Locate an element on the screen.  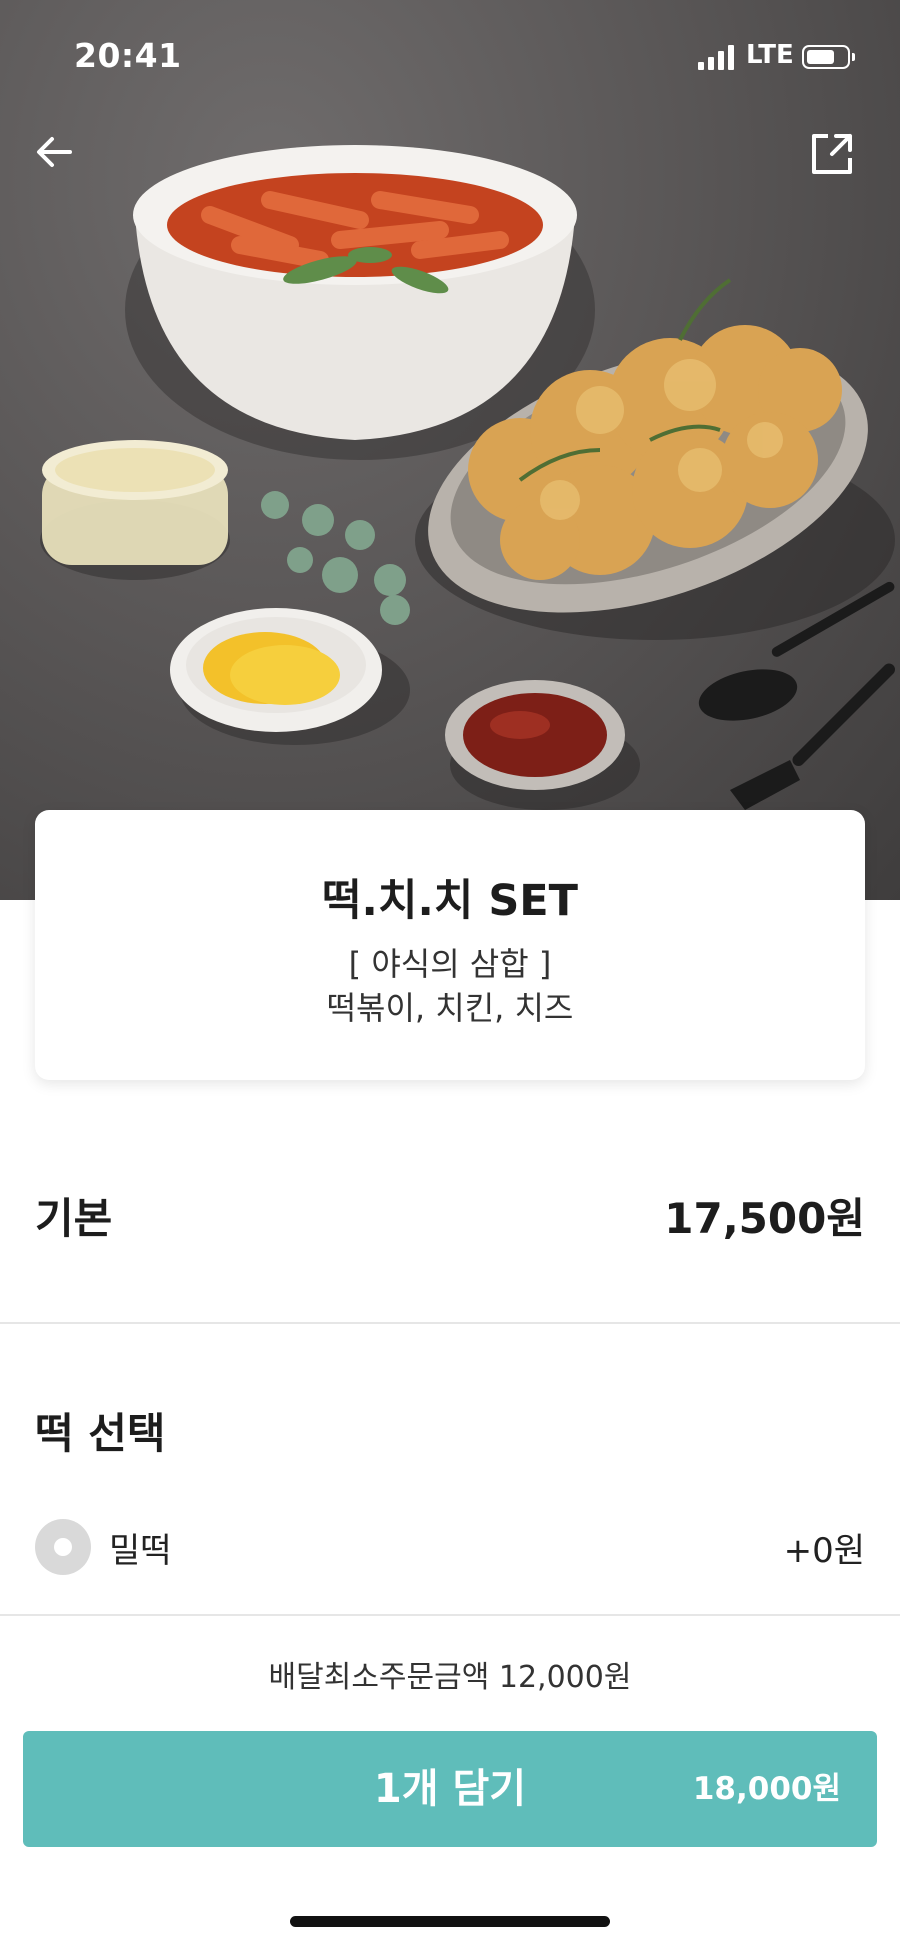
radio-button is located at coordinates (63, 1547).